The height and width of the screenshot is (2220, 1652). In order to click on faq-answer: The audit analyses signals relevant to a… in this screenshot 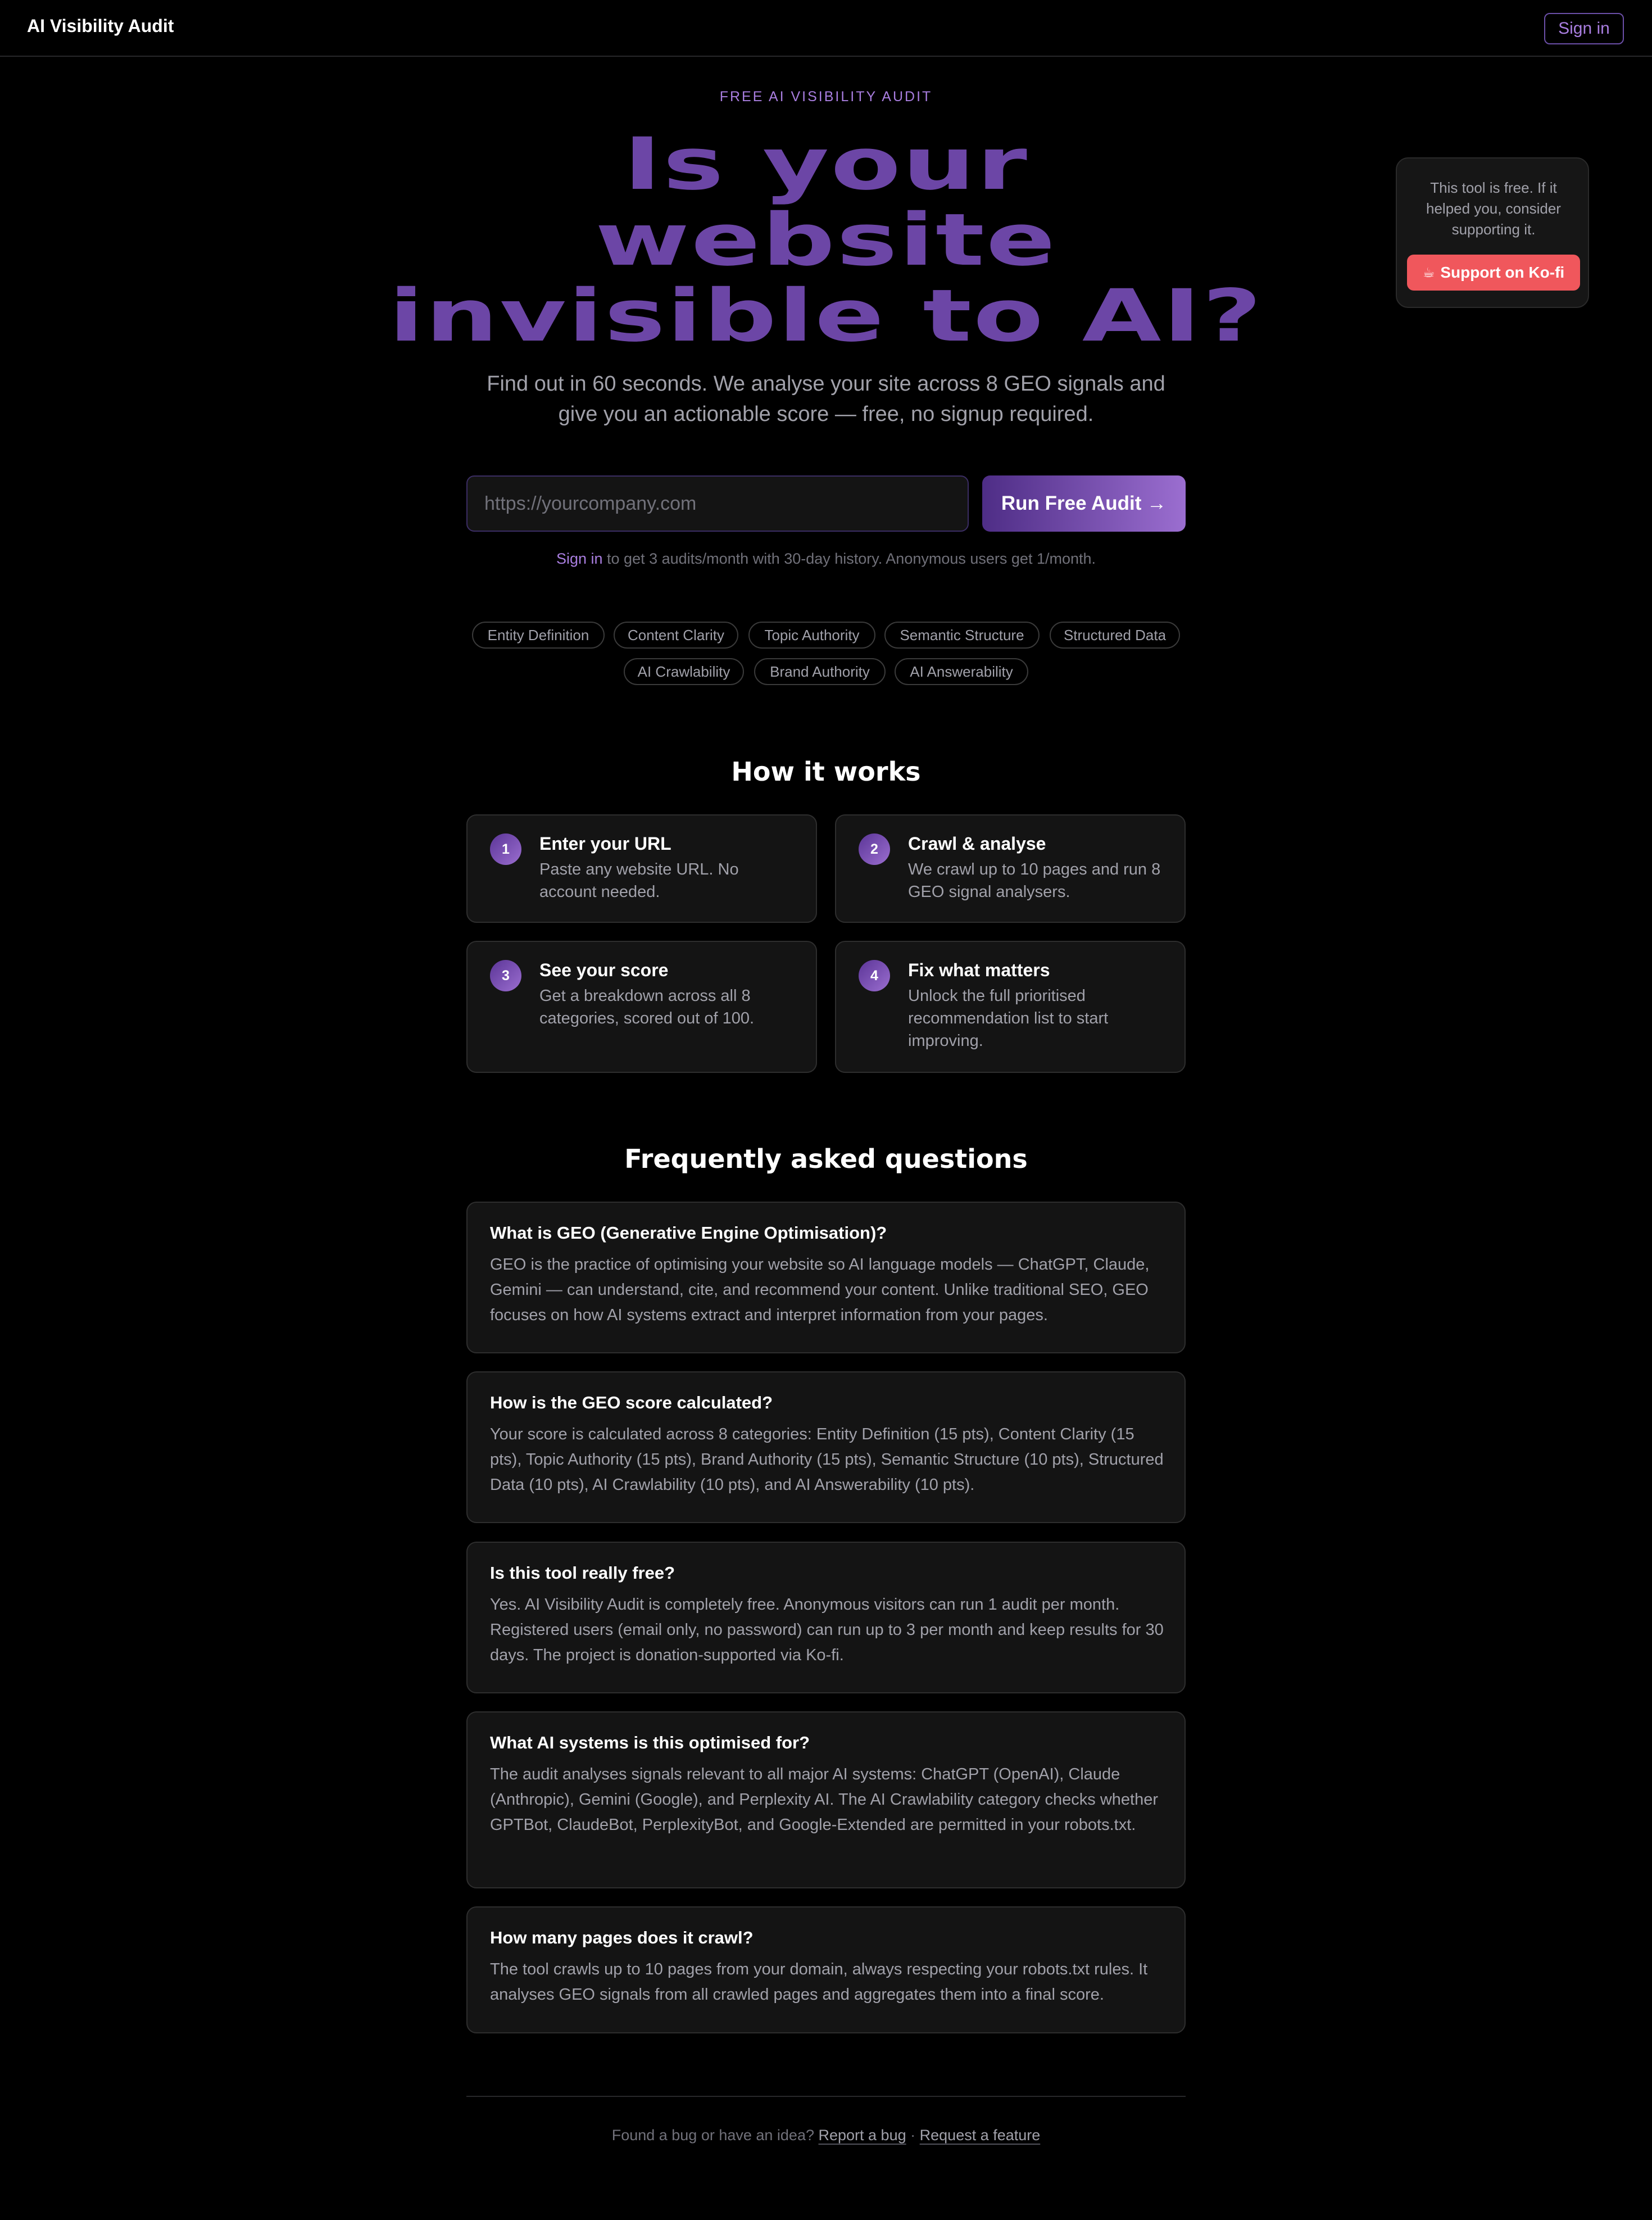, I will do `click(824, 1799)`.